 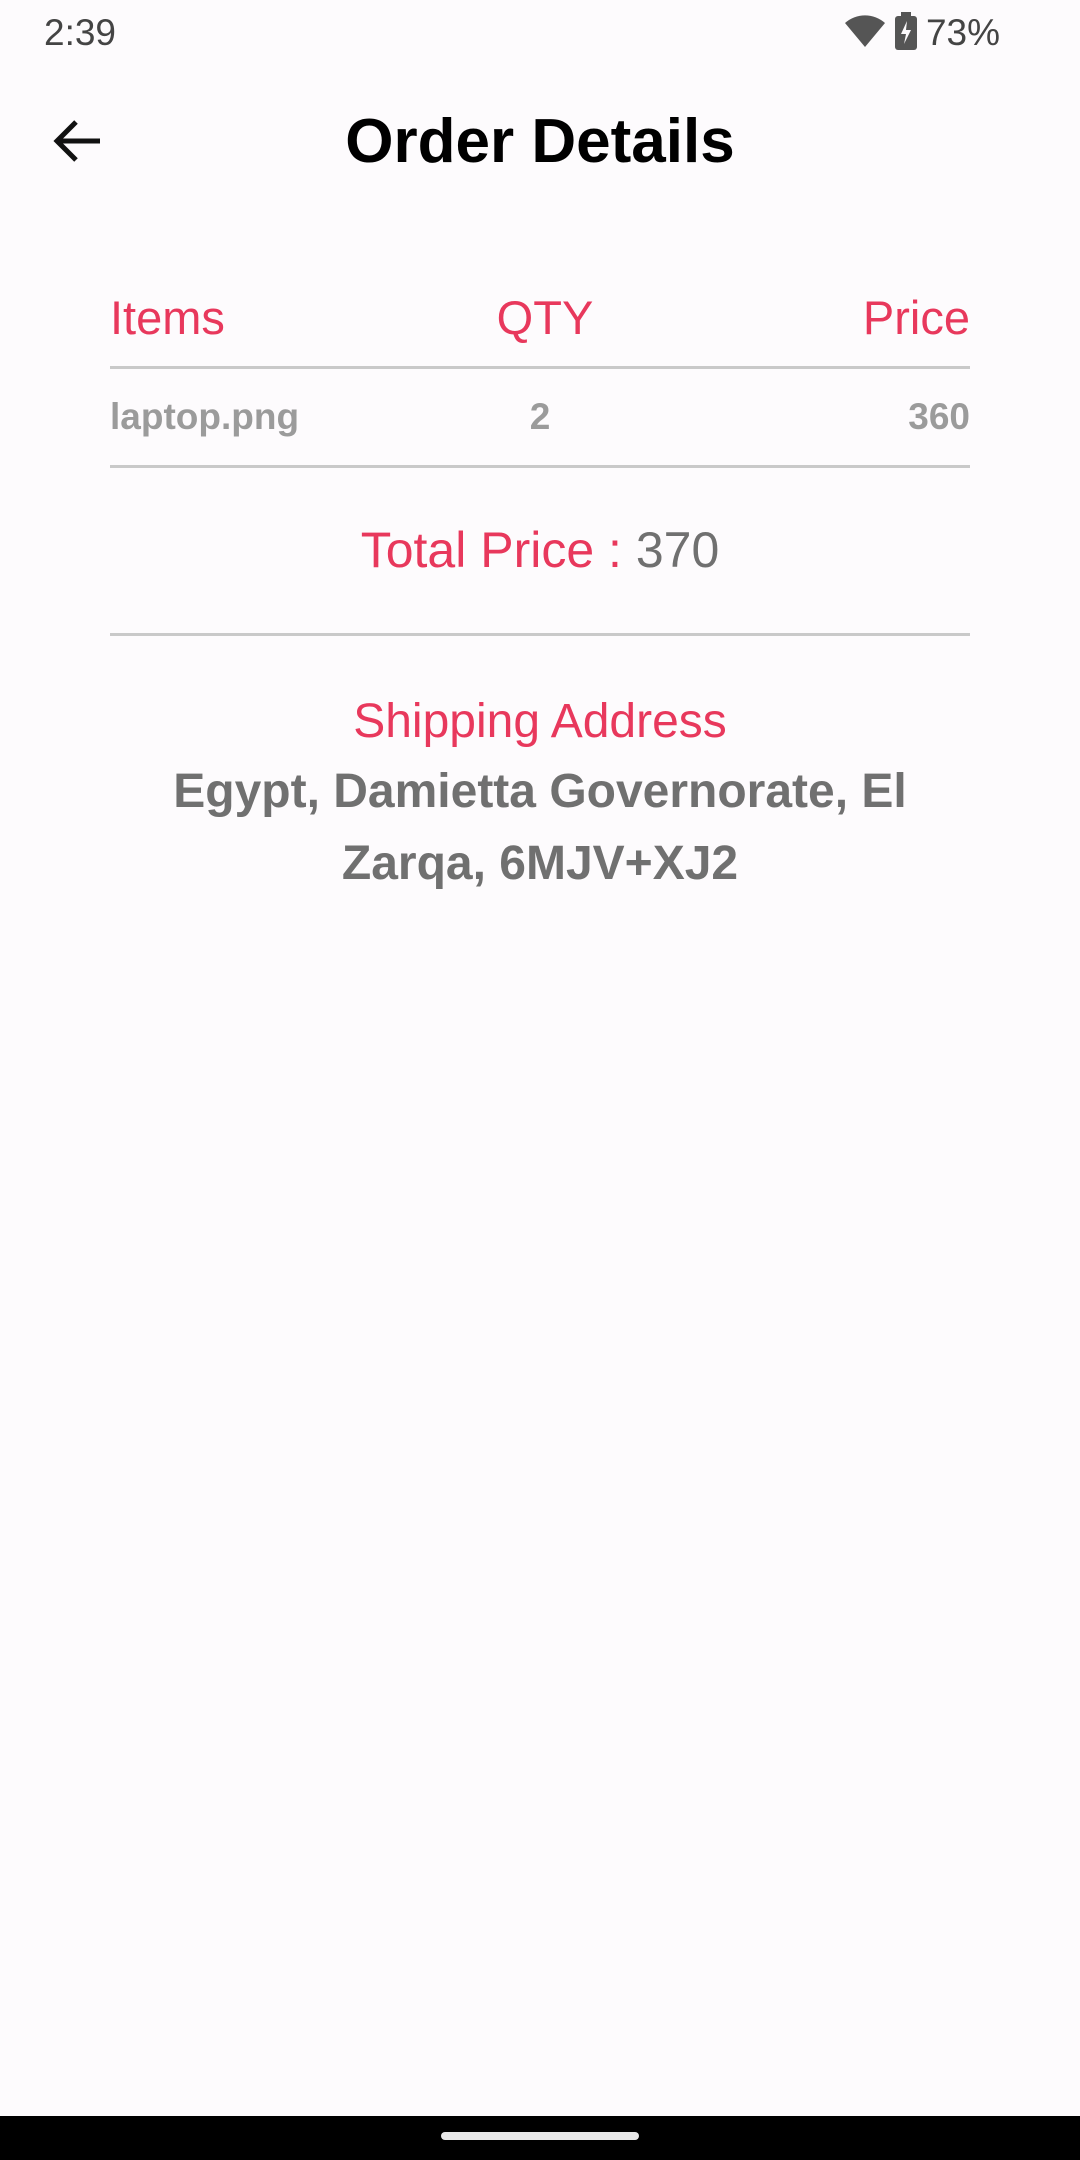 I want to click on order-items-table: Items QTY Price laptop.png 2 360, so click(x=540, y=368).